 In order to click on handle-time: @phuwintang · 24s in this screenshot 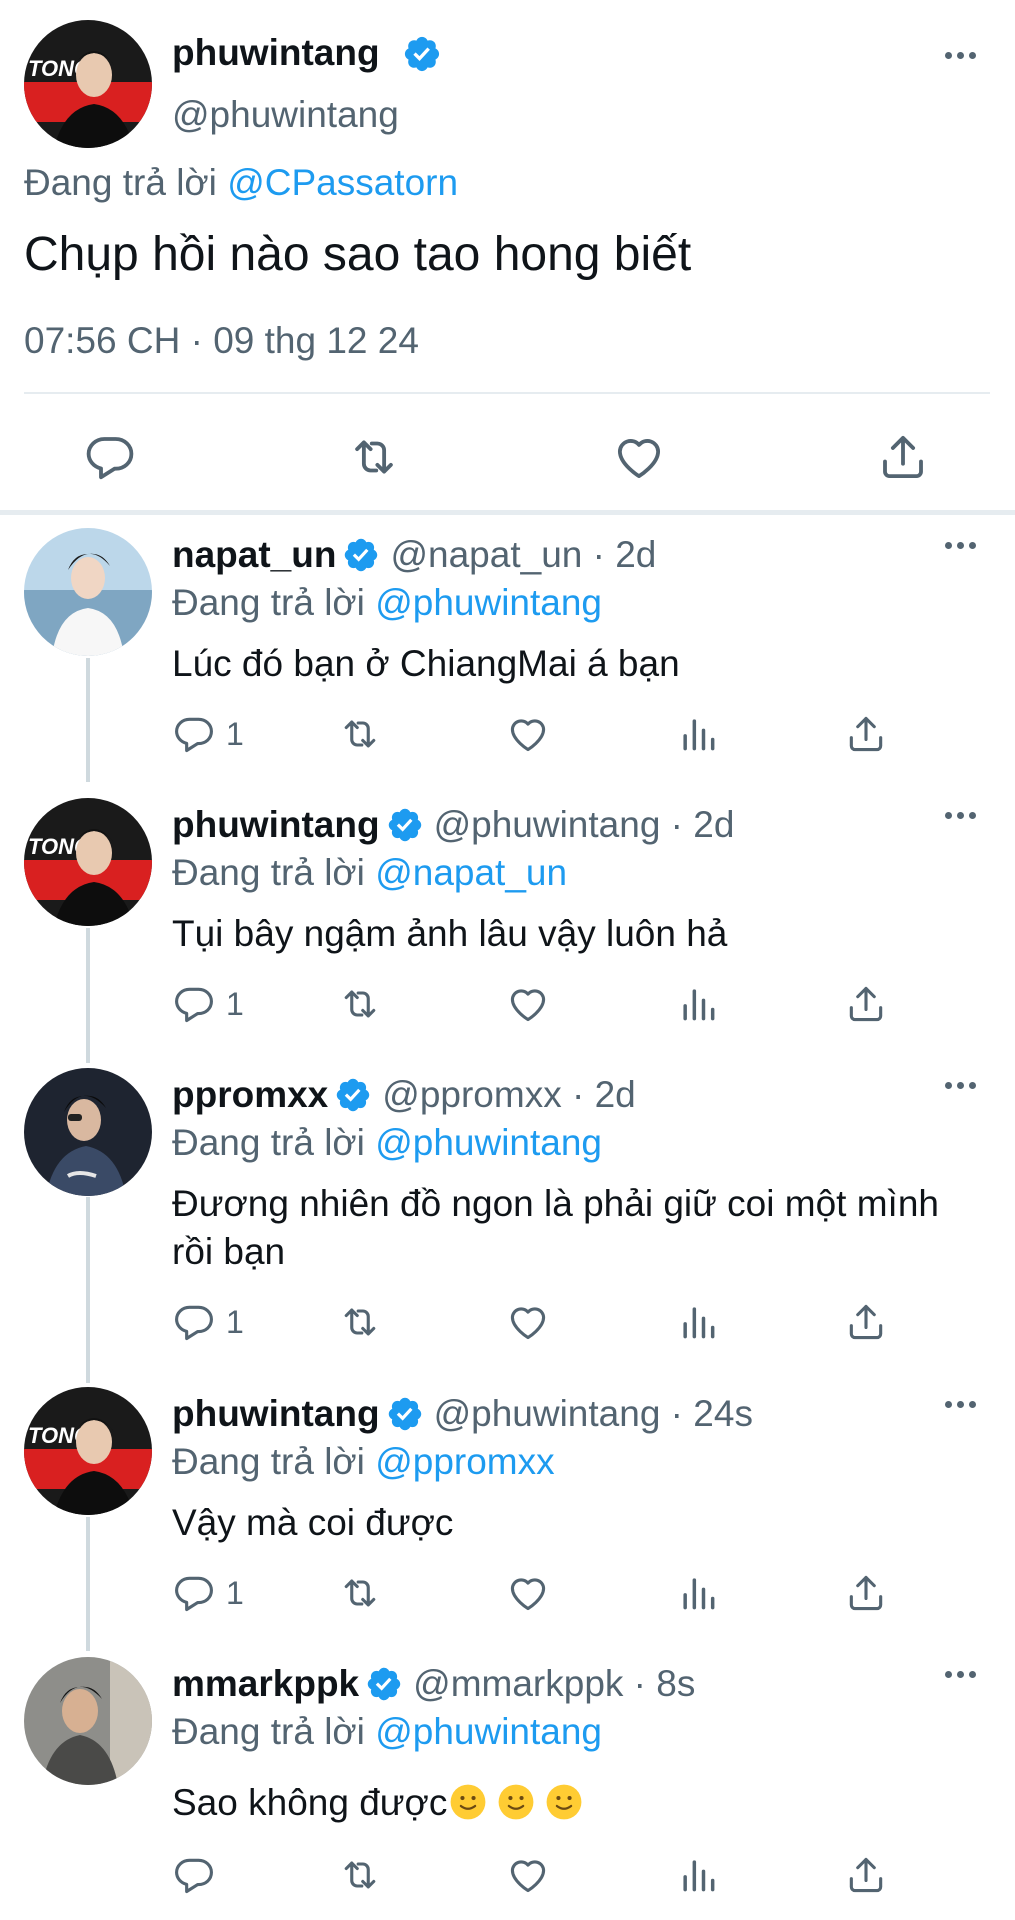, I will do `click(593, 1414)`.